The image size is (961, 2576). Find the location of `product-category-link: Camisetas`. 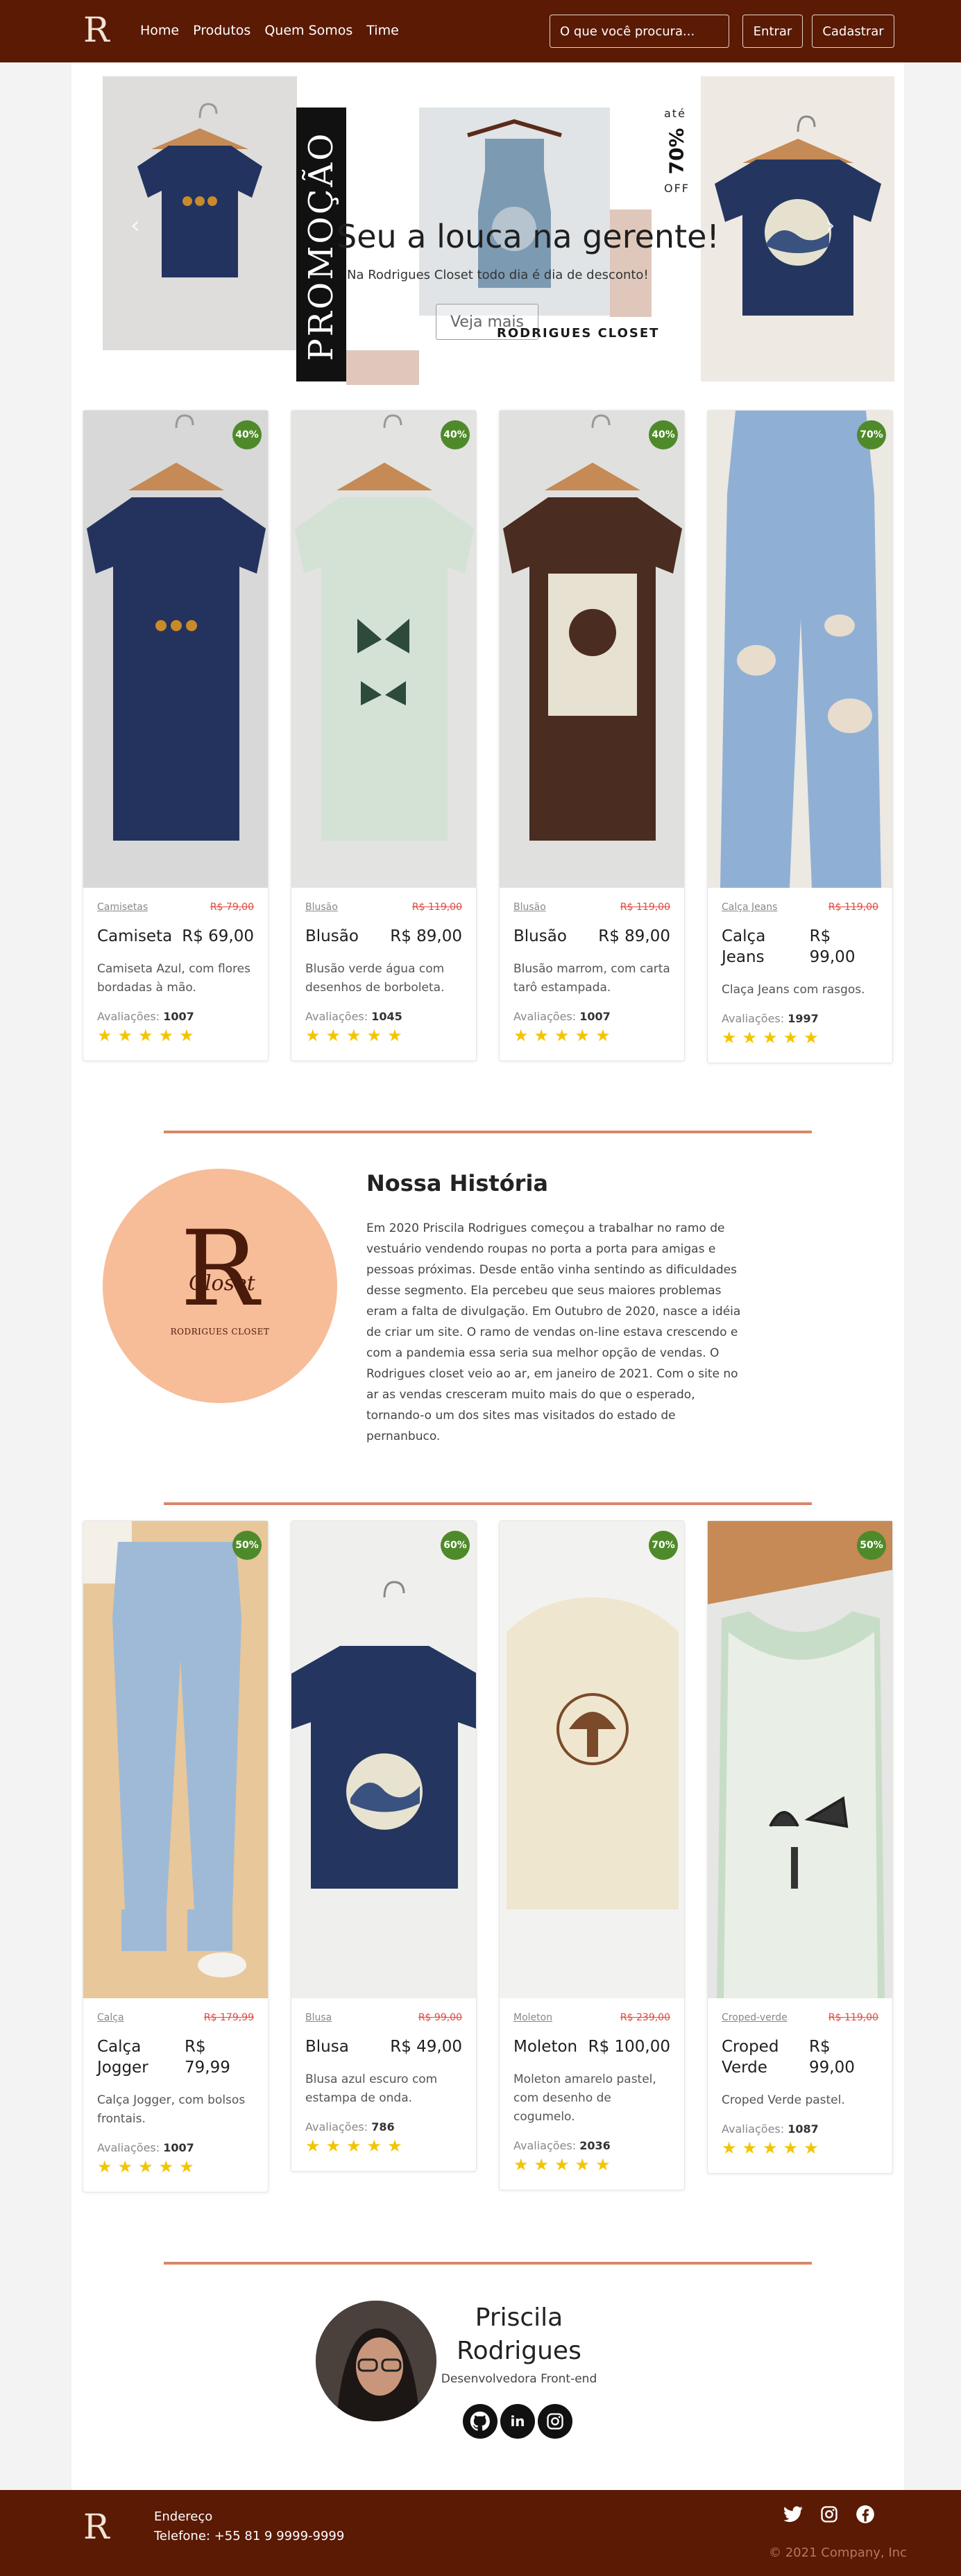

product-category-link: Camisetas is located at coordinates (123, 907).